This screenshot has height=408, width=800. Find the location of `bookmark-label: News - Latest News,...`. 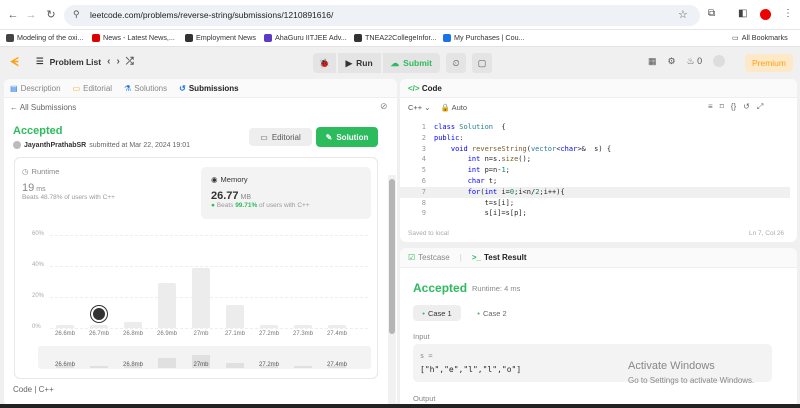

bookmark-label: News - Latest News,... is located at coordinates (139, 37).